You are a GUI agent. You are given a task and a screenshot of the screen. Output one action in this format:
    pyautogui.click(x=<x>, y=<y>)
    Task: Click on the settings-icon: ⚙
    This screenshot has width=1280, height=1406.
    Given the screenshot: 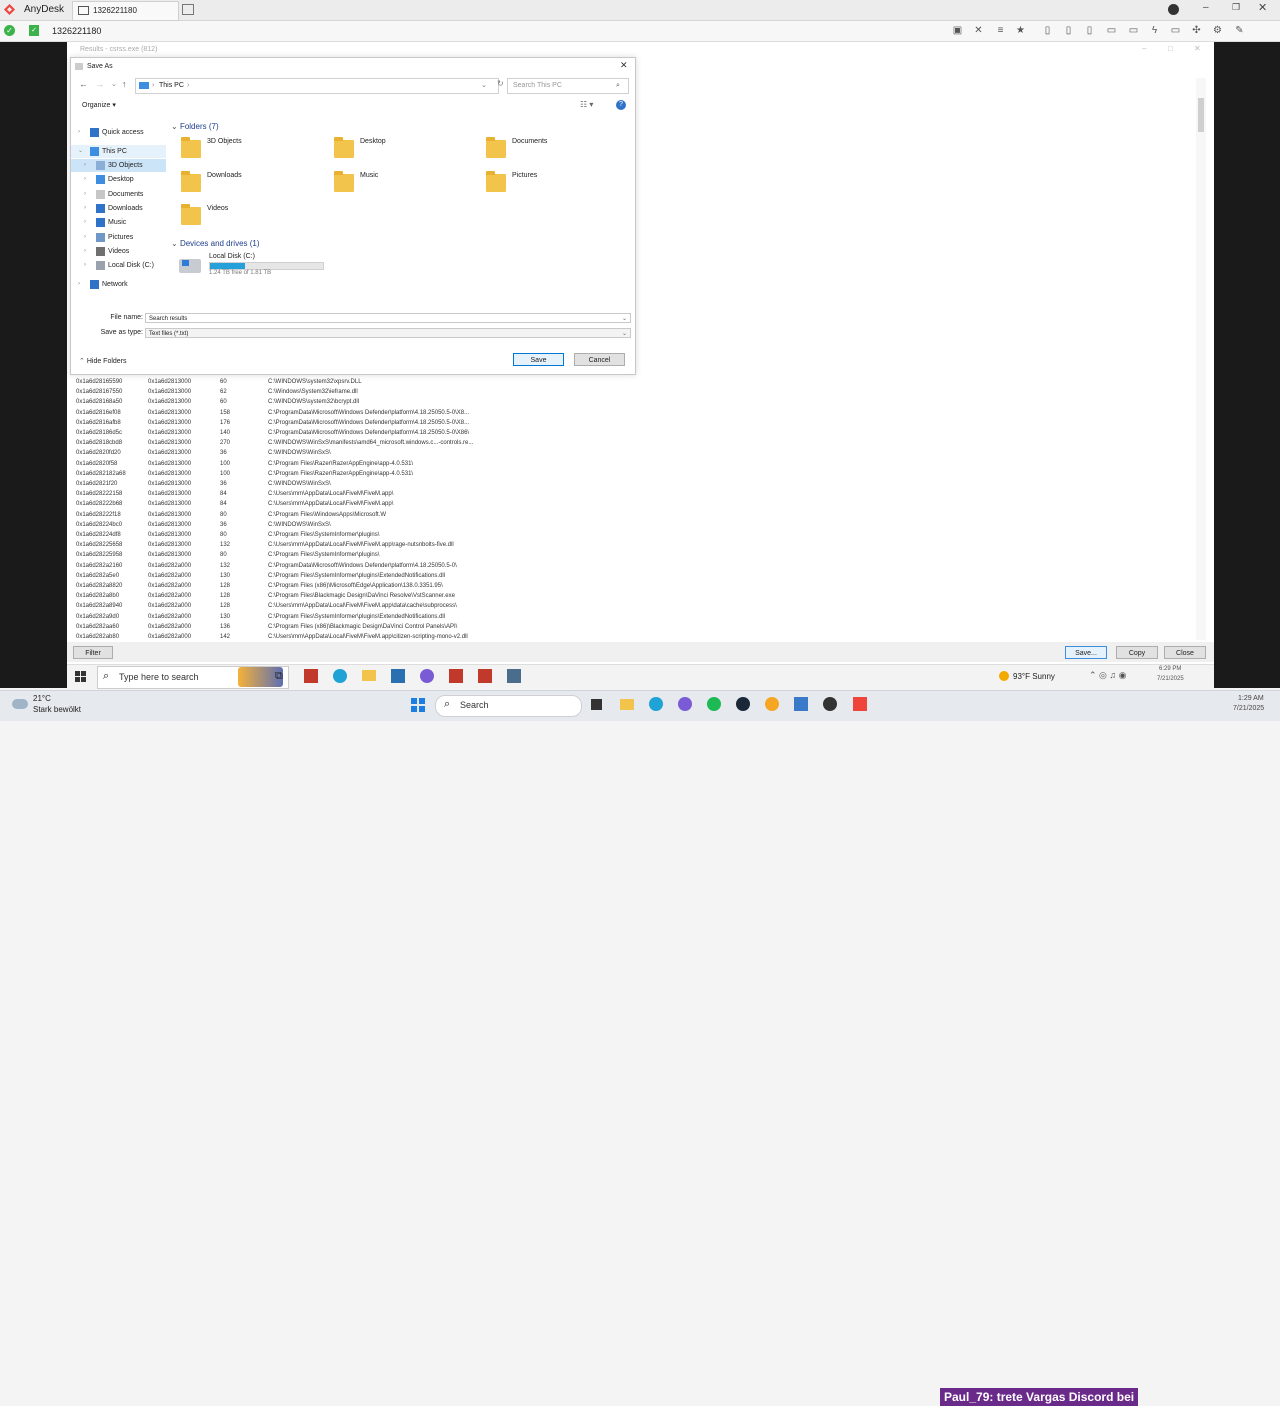 What is the action you would take?
    pyautogui.click(x=1217, y=30)
    